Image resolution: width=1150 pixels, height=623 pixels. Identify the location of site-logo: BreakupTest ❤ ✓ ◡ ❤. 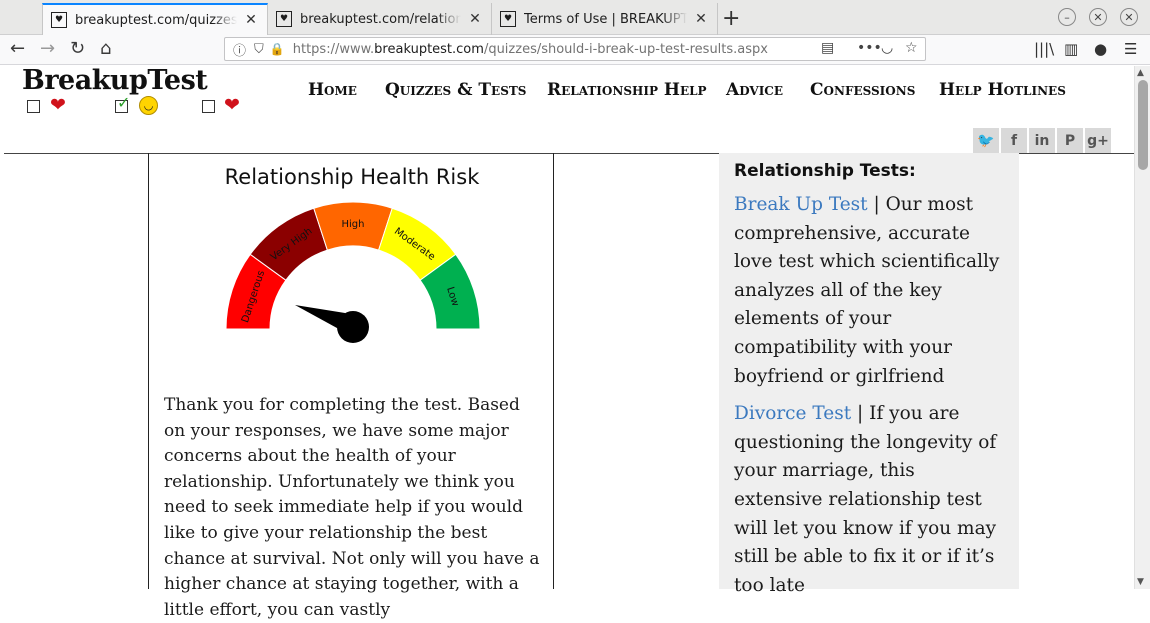
(138, 91).